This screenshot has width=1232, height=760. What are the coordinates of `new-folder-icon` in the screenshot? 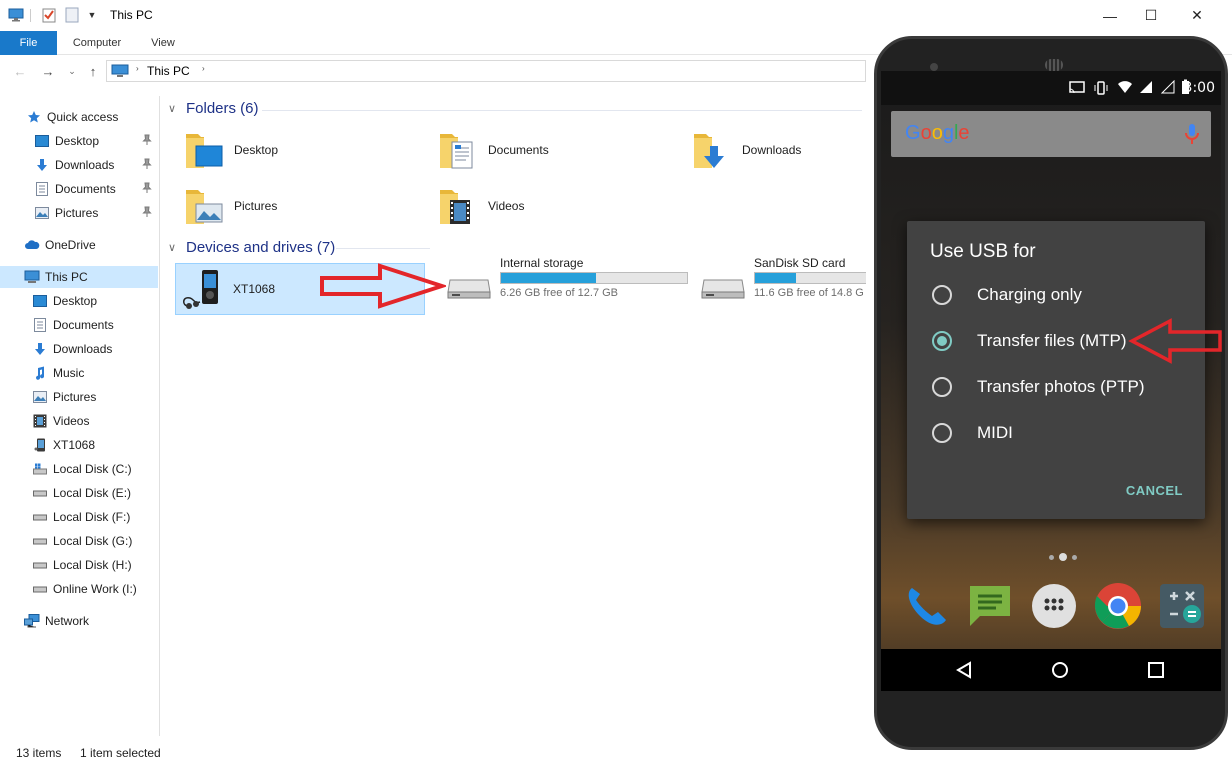 It's located at (72, 15).